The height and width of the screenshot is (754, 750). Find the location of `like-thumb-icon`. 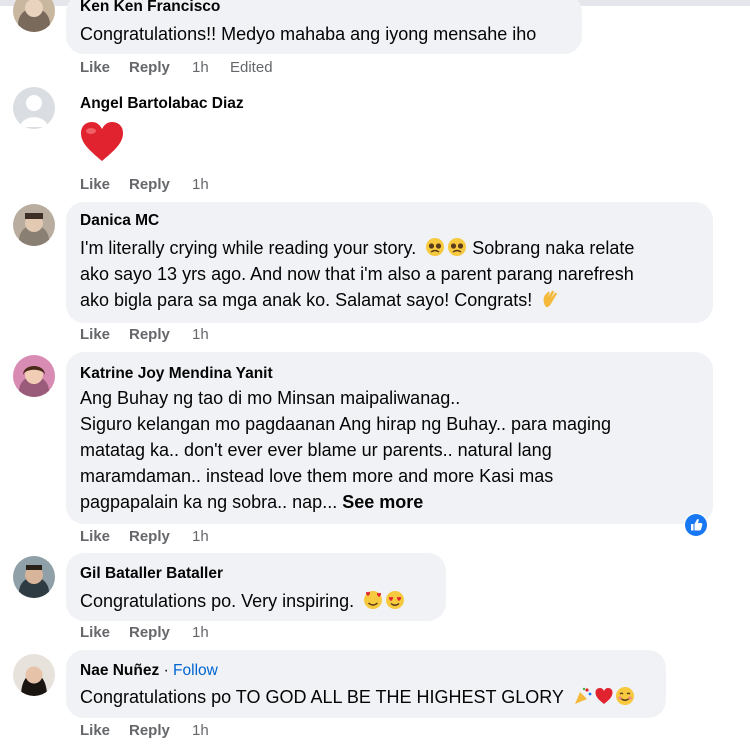

like-thumb-icon is located at coordinates (696, 525).